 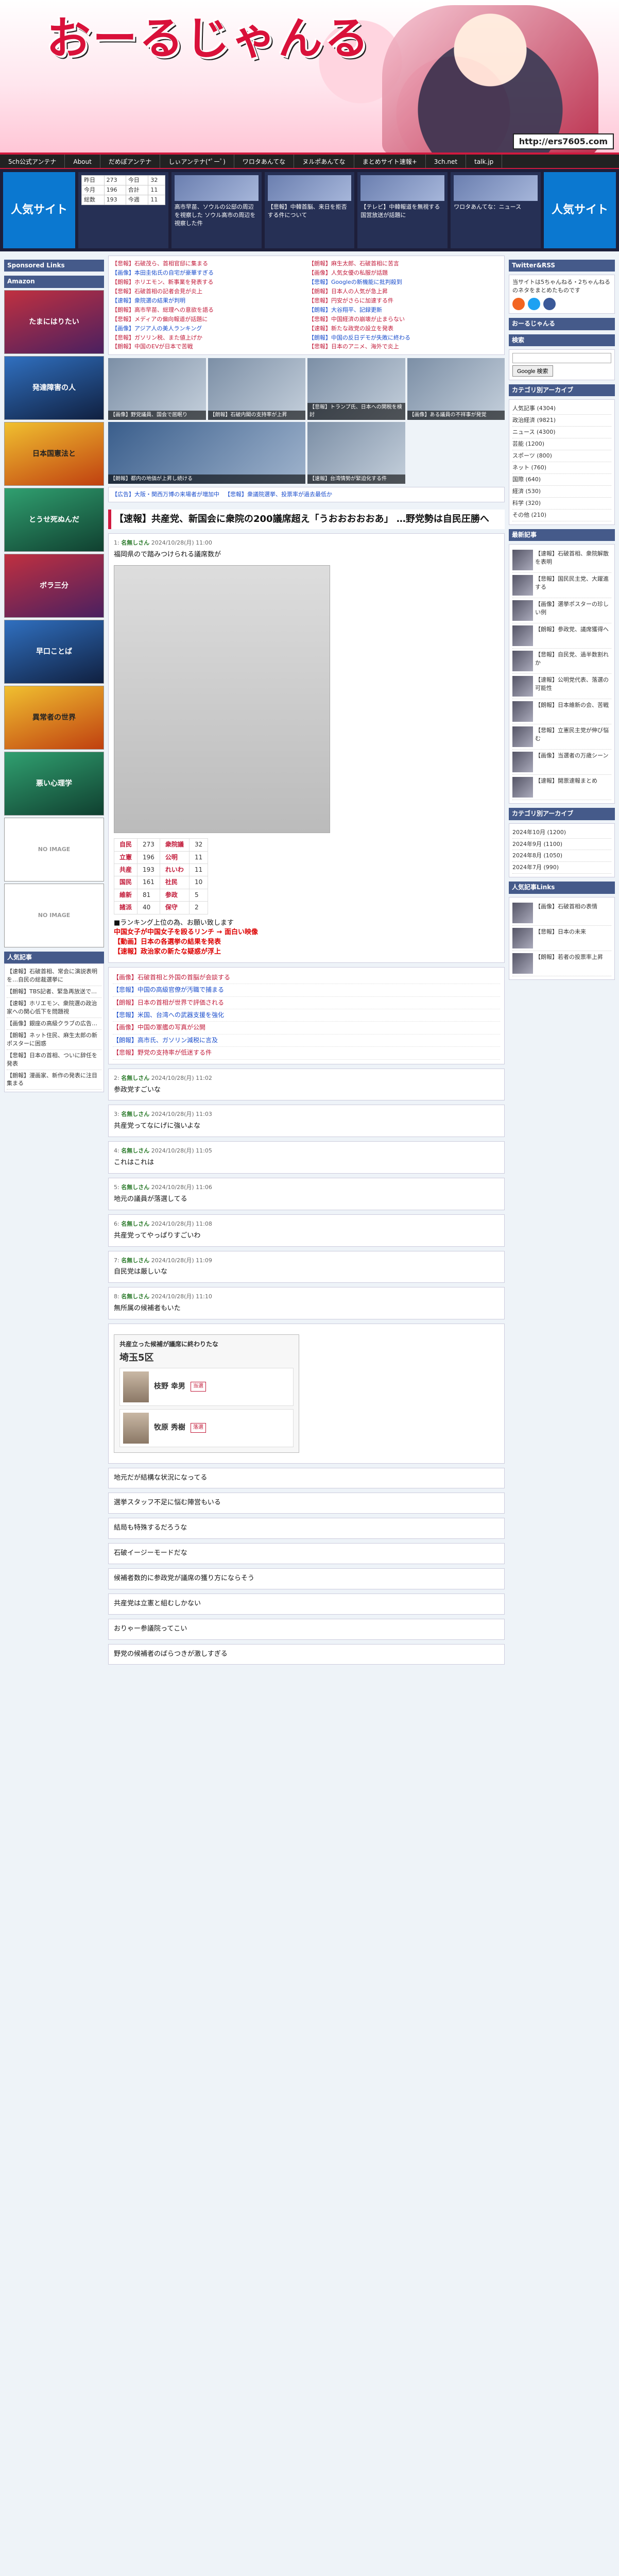 What do you see at coordinates (208, 310) in the screenshot?
I see `headline-link: 【朗報】高市早苗、総理への意欲を語る` at bounding box center [208, 310].